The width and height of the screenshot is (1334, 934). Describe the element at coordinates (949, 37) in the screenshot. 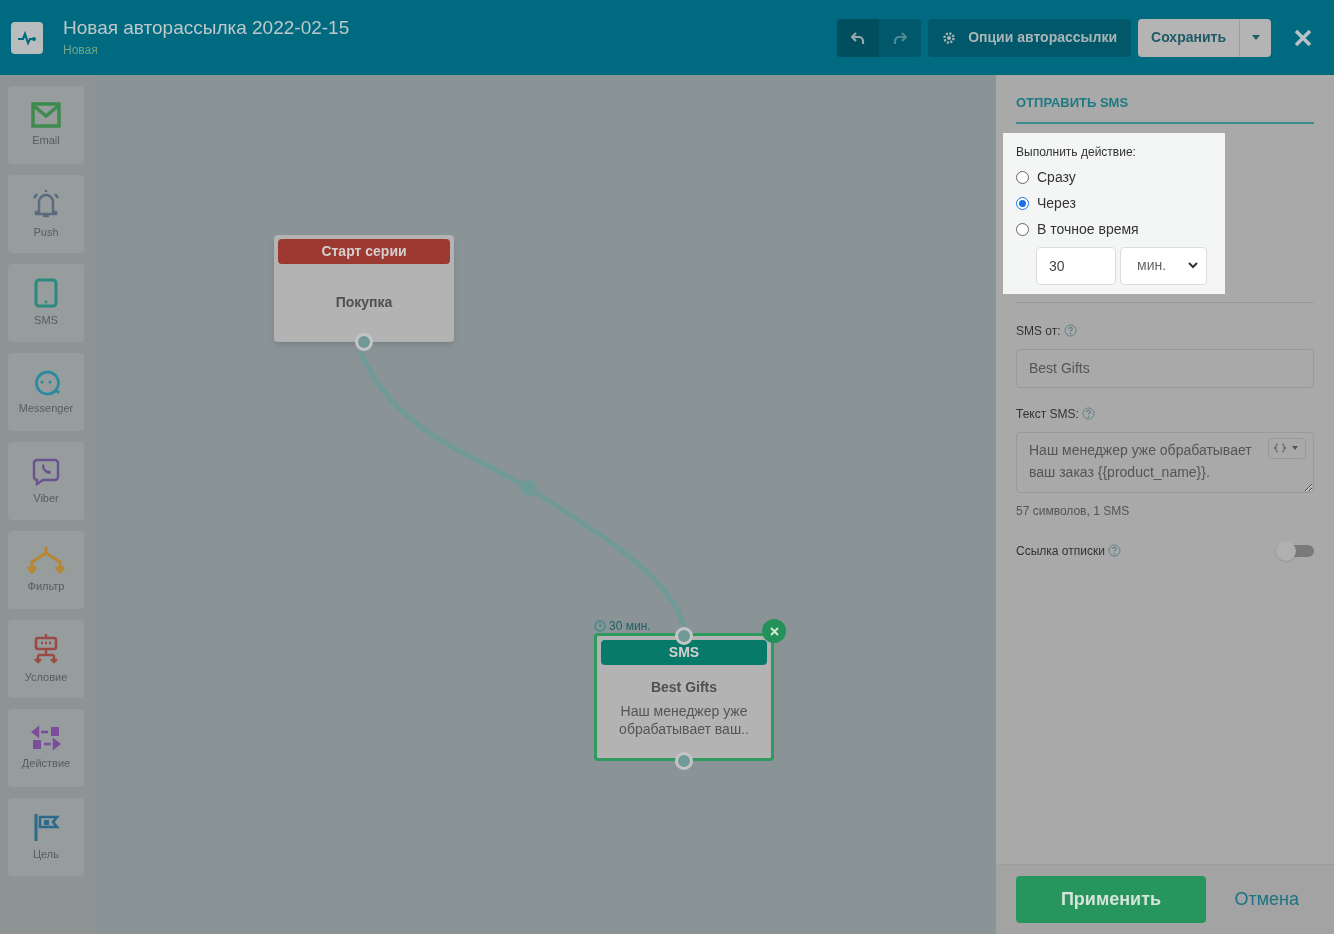

I see `settings-icon` at that location.